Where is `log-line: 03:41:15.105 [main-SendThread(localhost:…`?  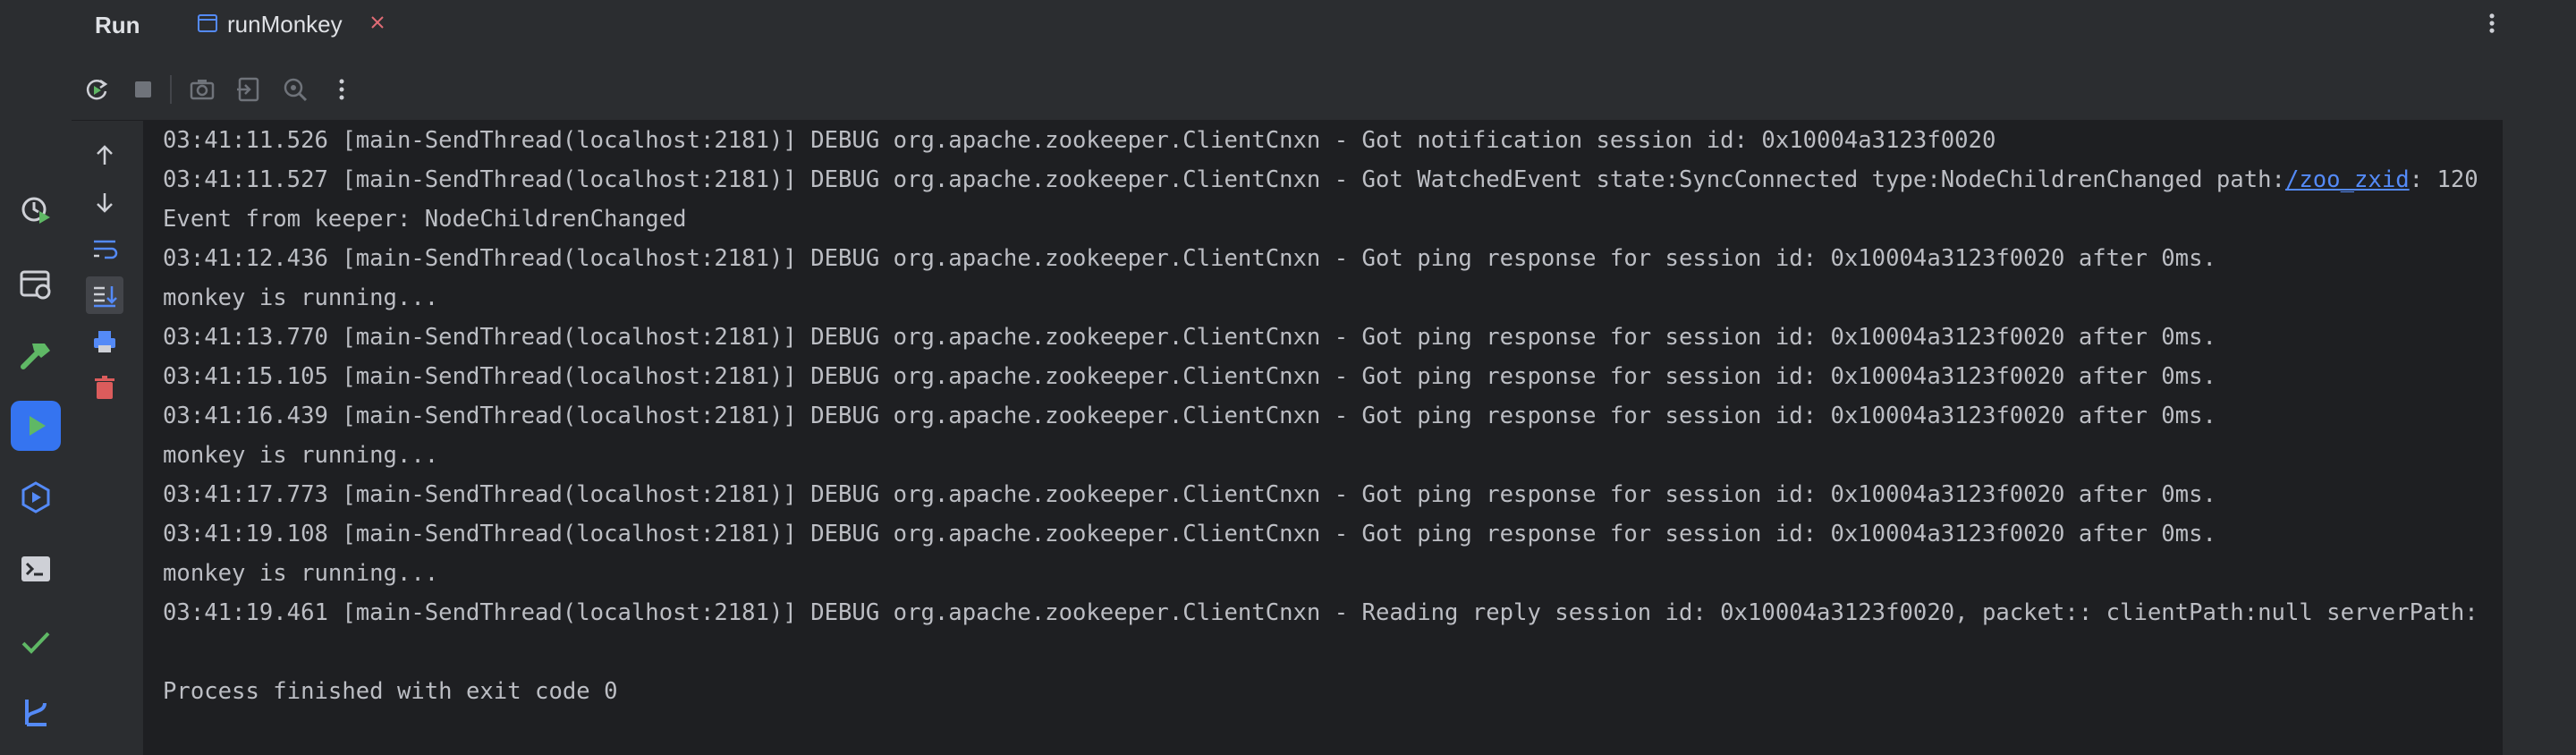 log-line: 03:41:15.105 [main-SendThread(localhost:… is located at coordinates (1189, 376).